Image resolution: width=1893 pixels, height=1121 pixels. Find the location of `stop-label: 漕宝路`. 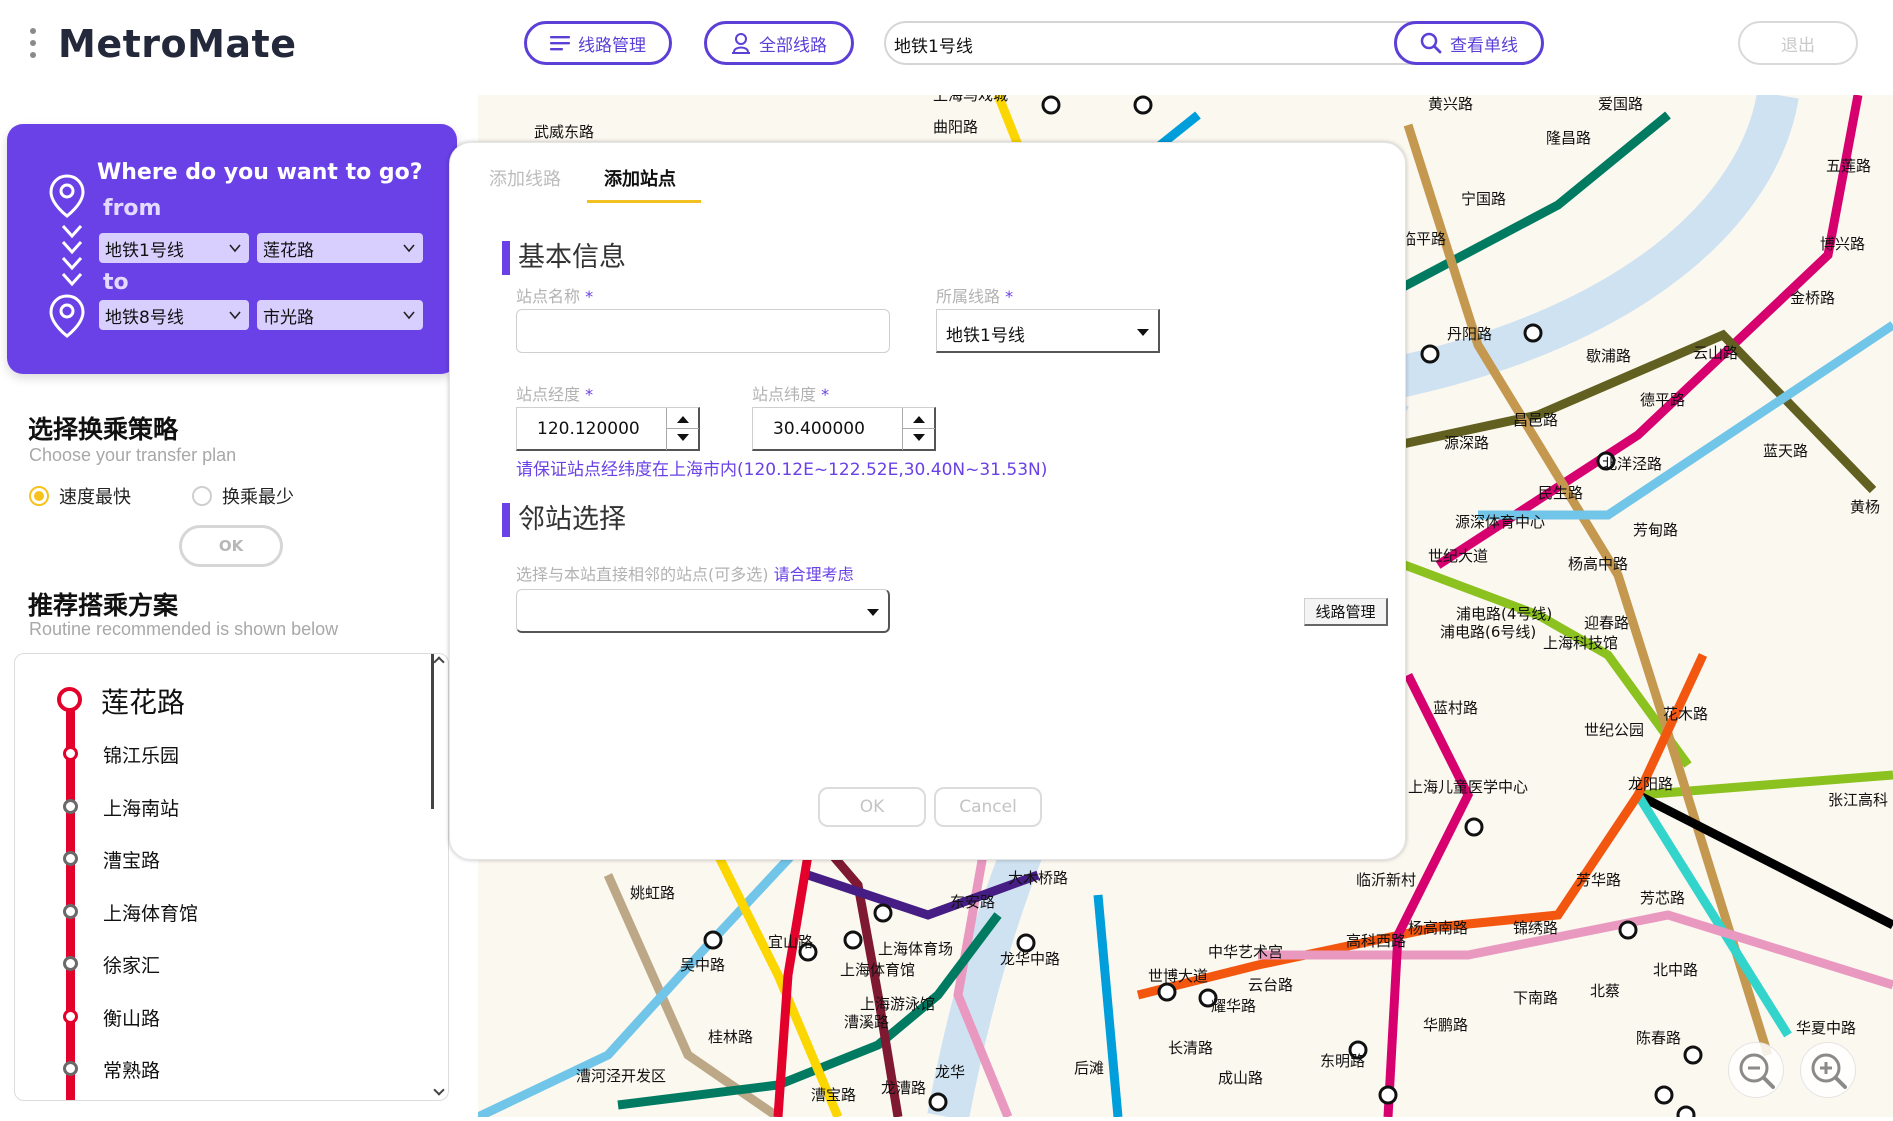

stop-label: 漕宝路 is located at coordinates (132, 861).